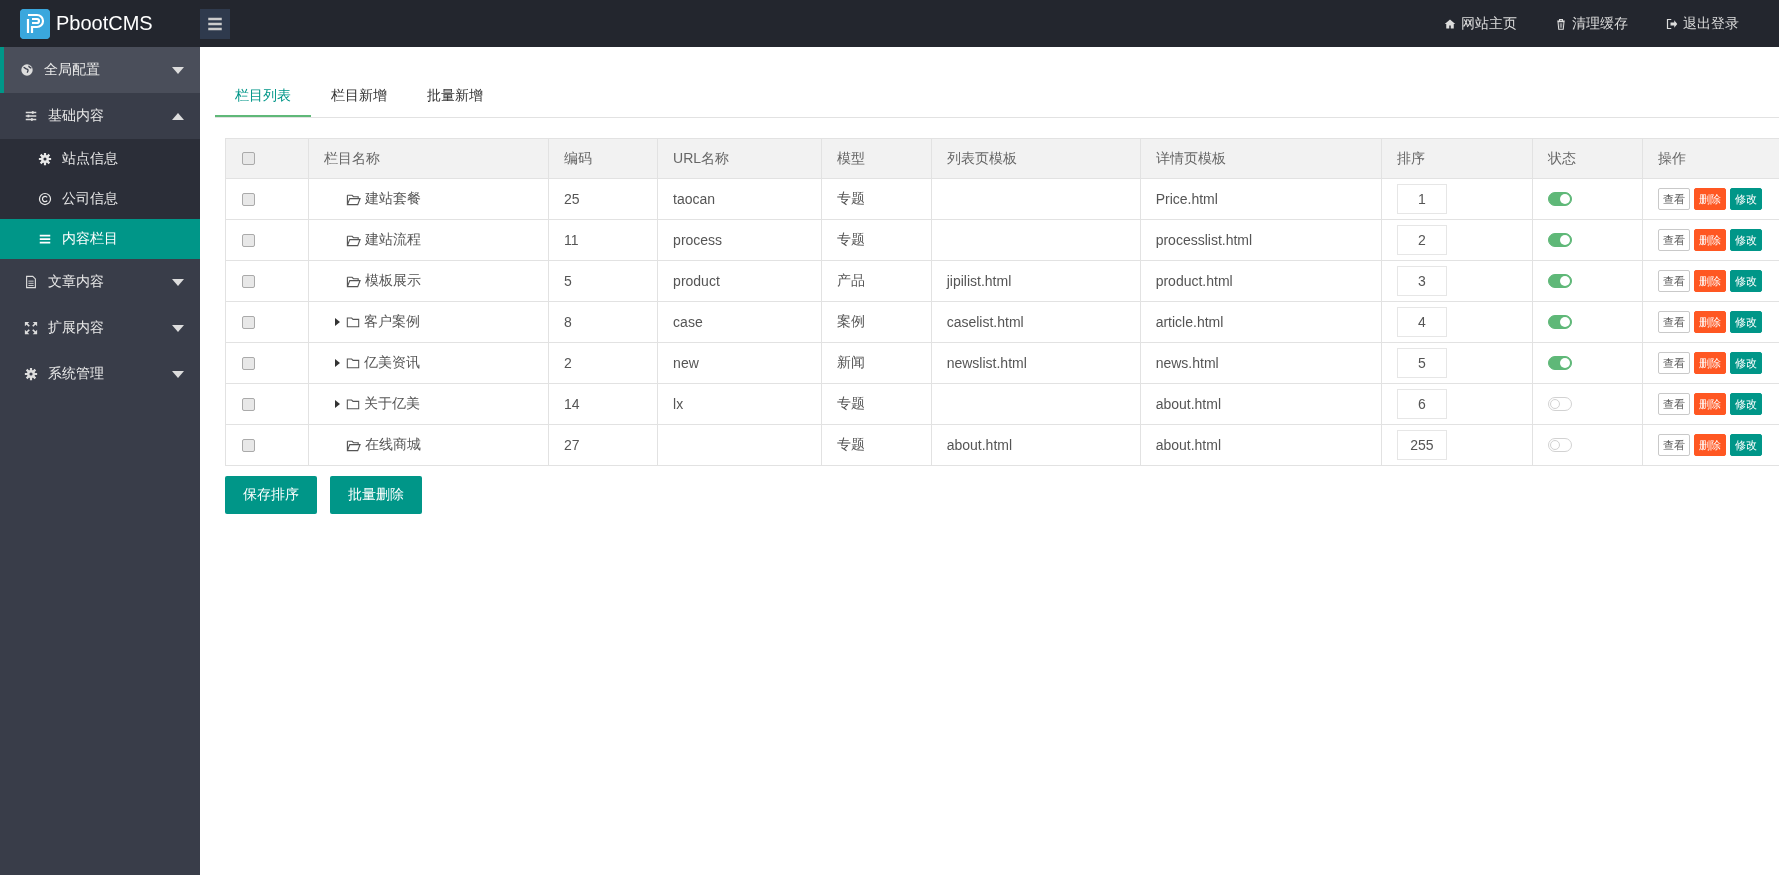  Describe the element at coordinates (428, 158) in the screenshot. I see `column-header: 栏目名称` at that location.